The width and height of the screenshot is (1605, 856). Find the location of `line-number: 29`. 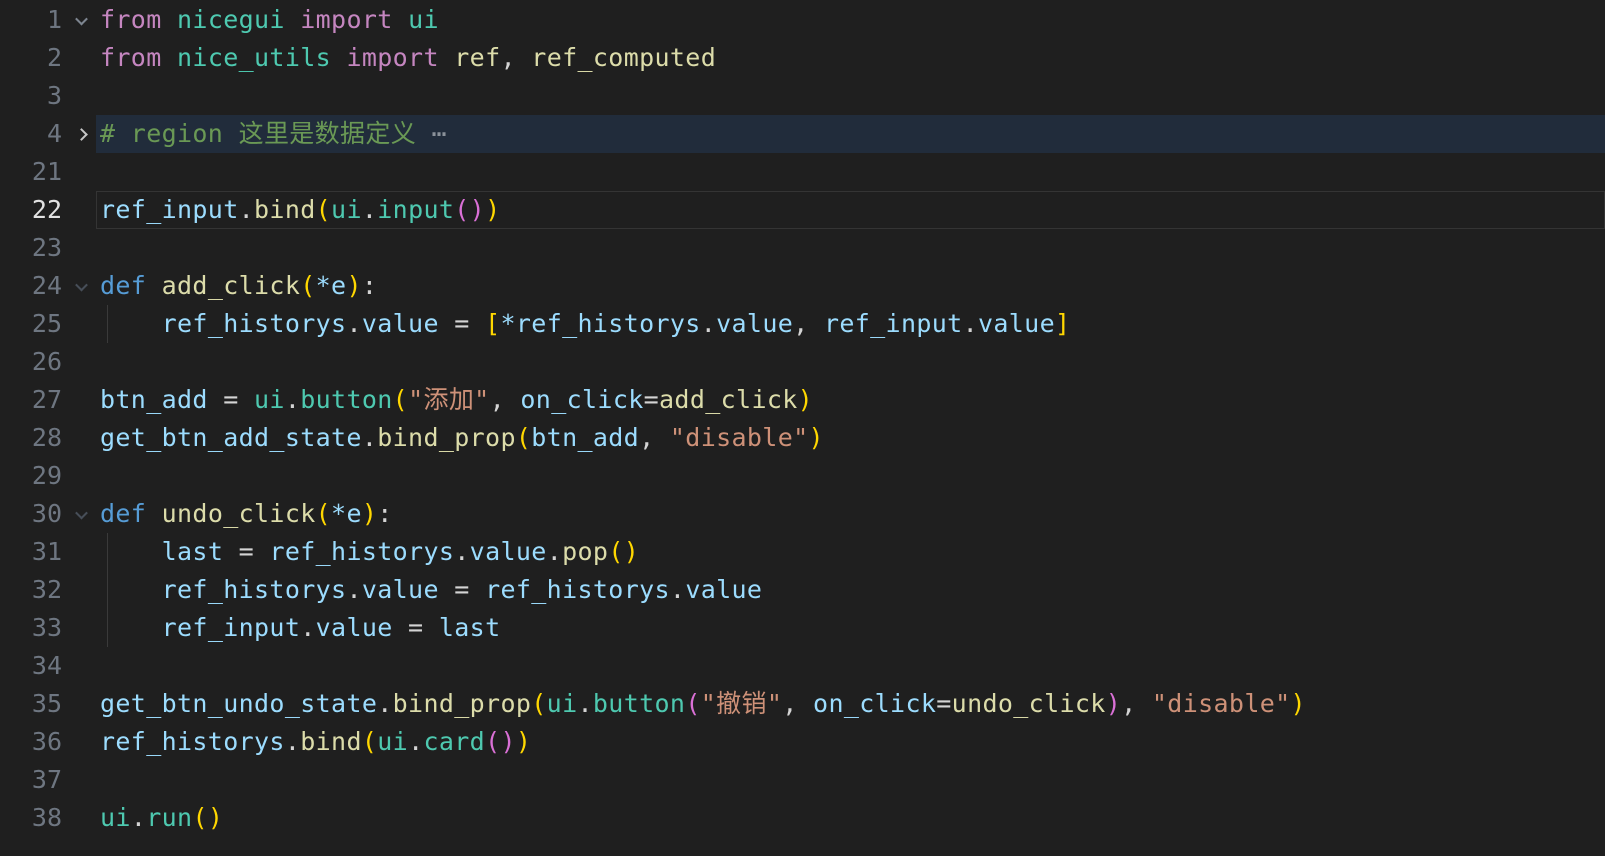

line-number: 29 is located at coordinates (31, 476).